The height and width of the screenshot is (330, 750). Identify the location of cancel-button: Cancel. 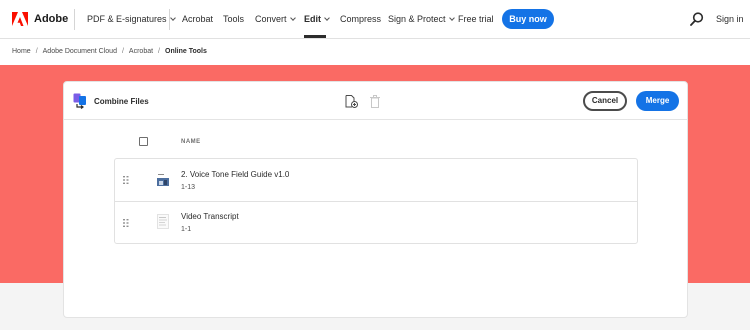
(605, 101).